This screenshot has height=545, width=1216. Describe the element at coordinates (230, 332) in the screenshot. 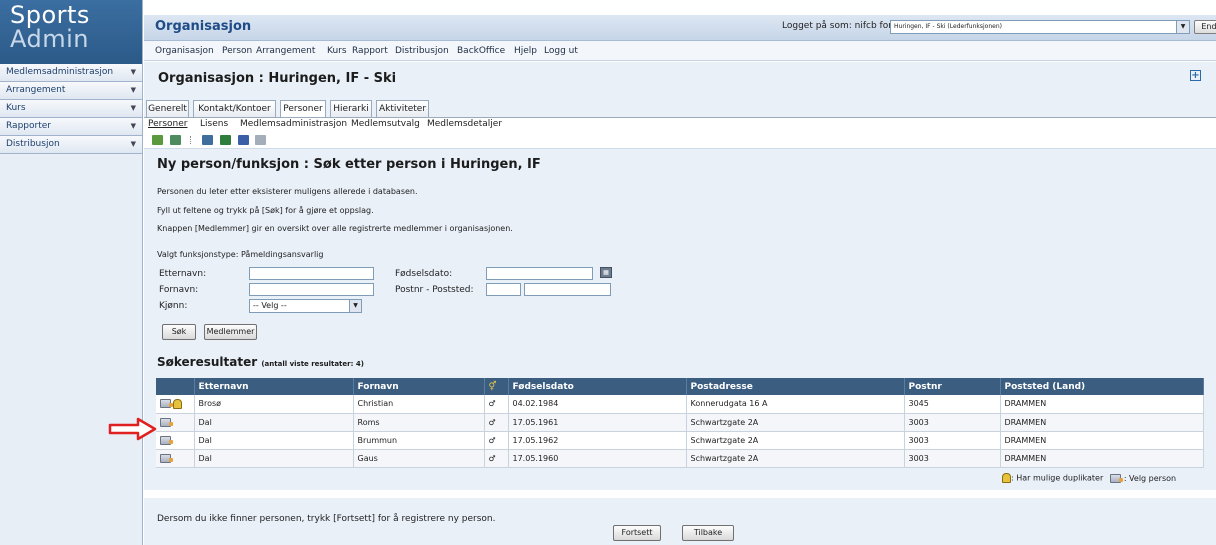

I see `medlemmer-button: Medlemmer` at that location.